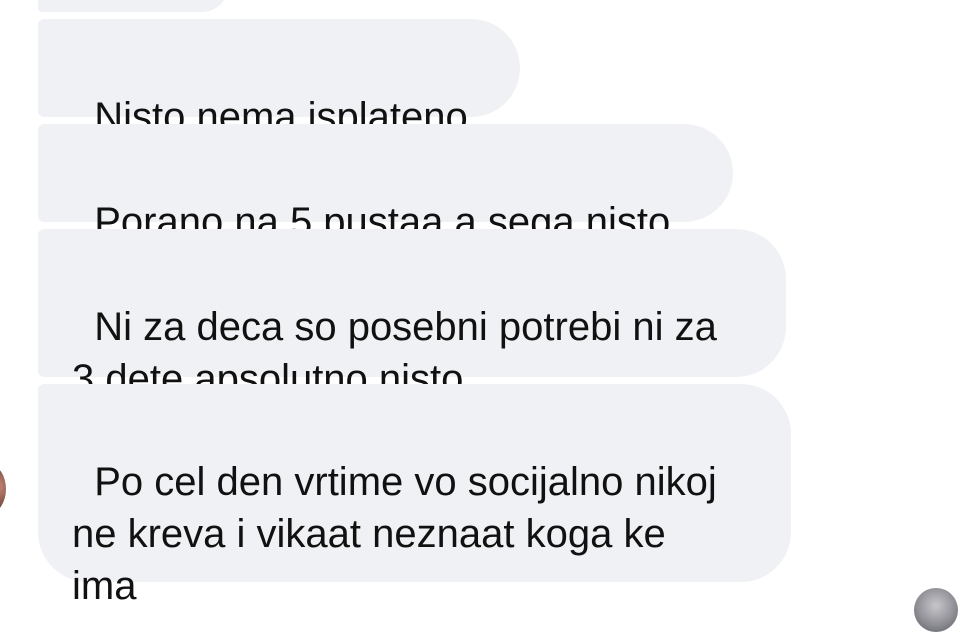 This screenshot has height=632, width=975. I want to click on message-bubble: Porano na 5 pustaa a sega nisto, so click(385, 184).